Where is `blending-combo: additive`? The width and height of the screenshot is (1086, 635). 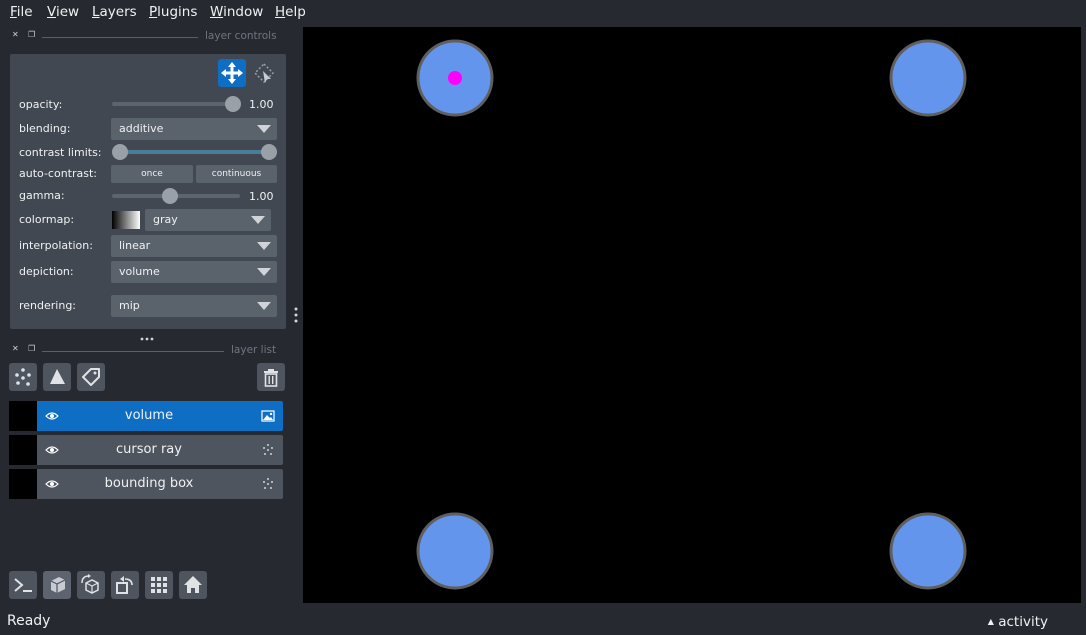 blending-combo: additive is located at coordinates (194, 129).